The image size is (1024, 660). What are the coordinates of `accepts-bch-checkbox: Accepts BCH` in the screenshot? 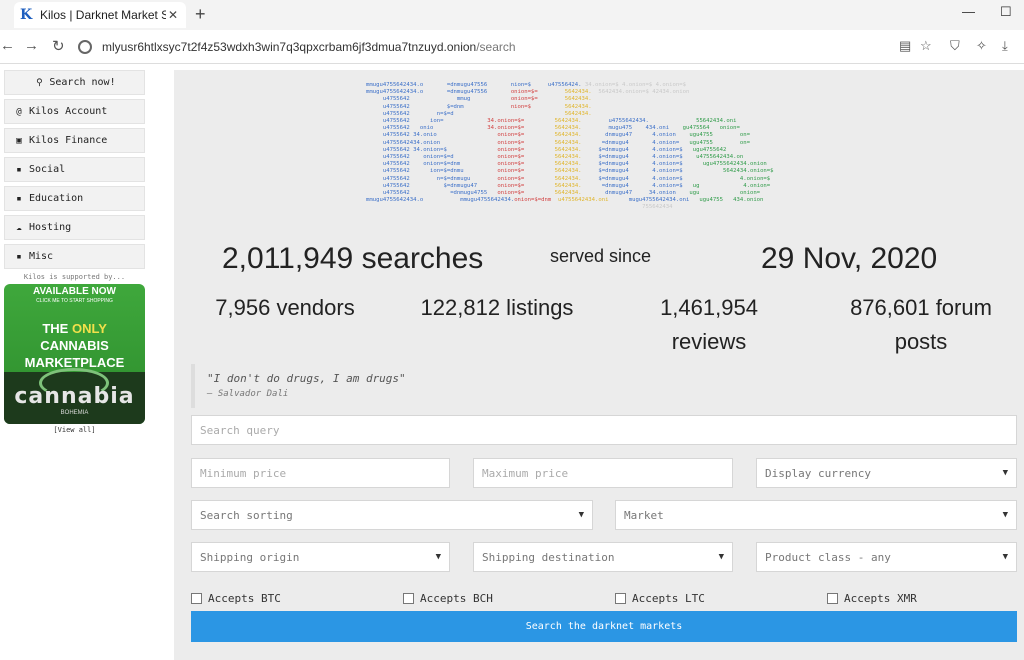 It's located at (448, 598).